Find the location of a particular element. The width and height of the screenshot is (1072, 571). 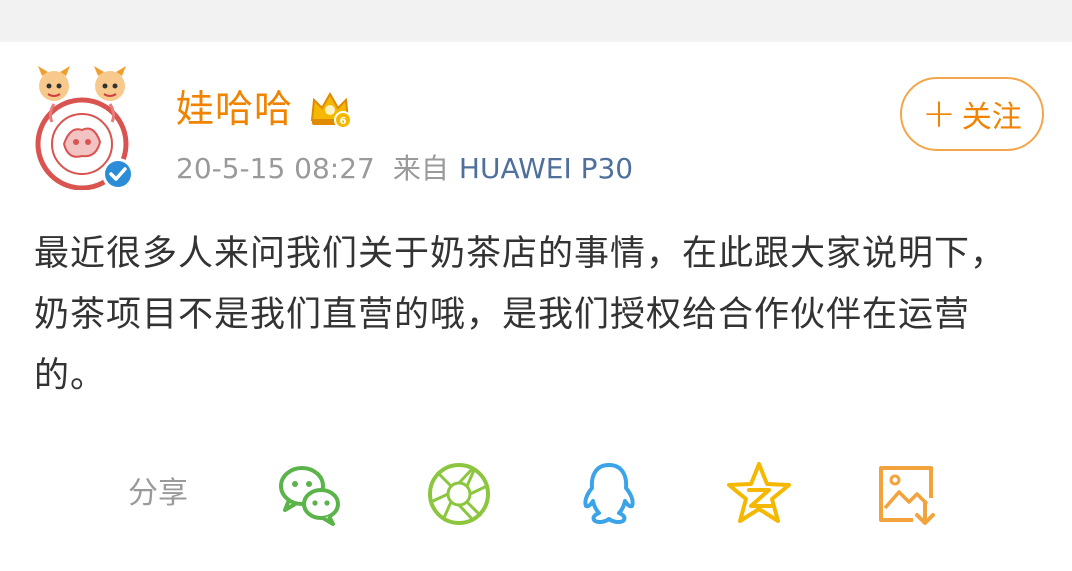

save-image-icon is located at coordinates (907, 494).